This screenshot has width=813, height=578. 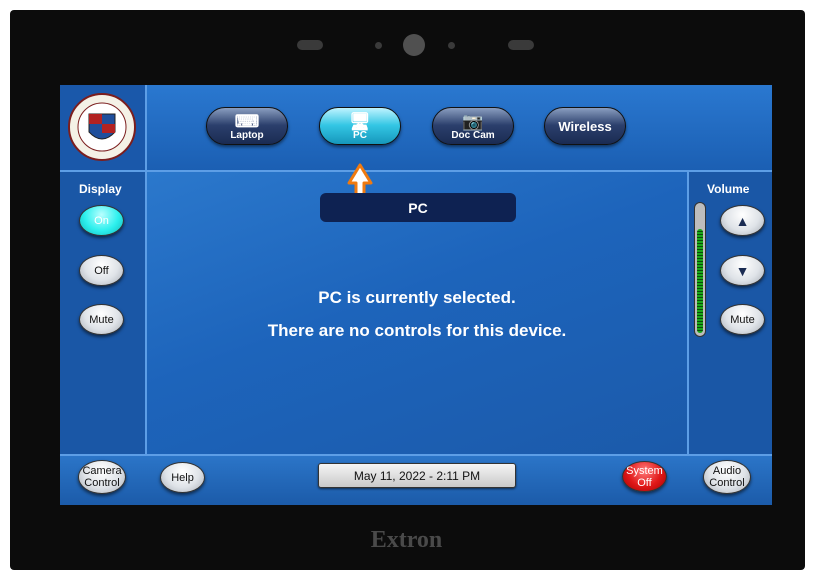 I want to click on doc-cam-icon: 📷, so click(x=473, y=121).